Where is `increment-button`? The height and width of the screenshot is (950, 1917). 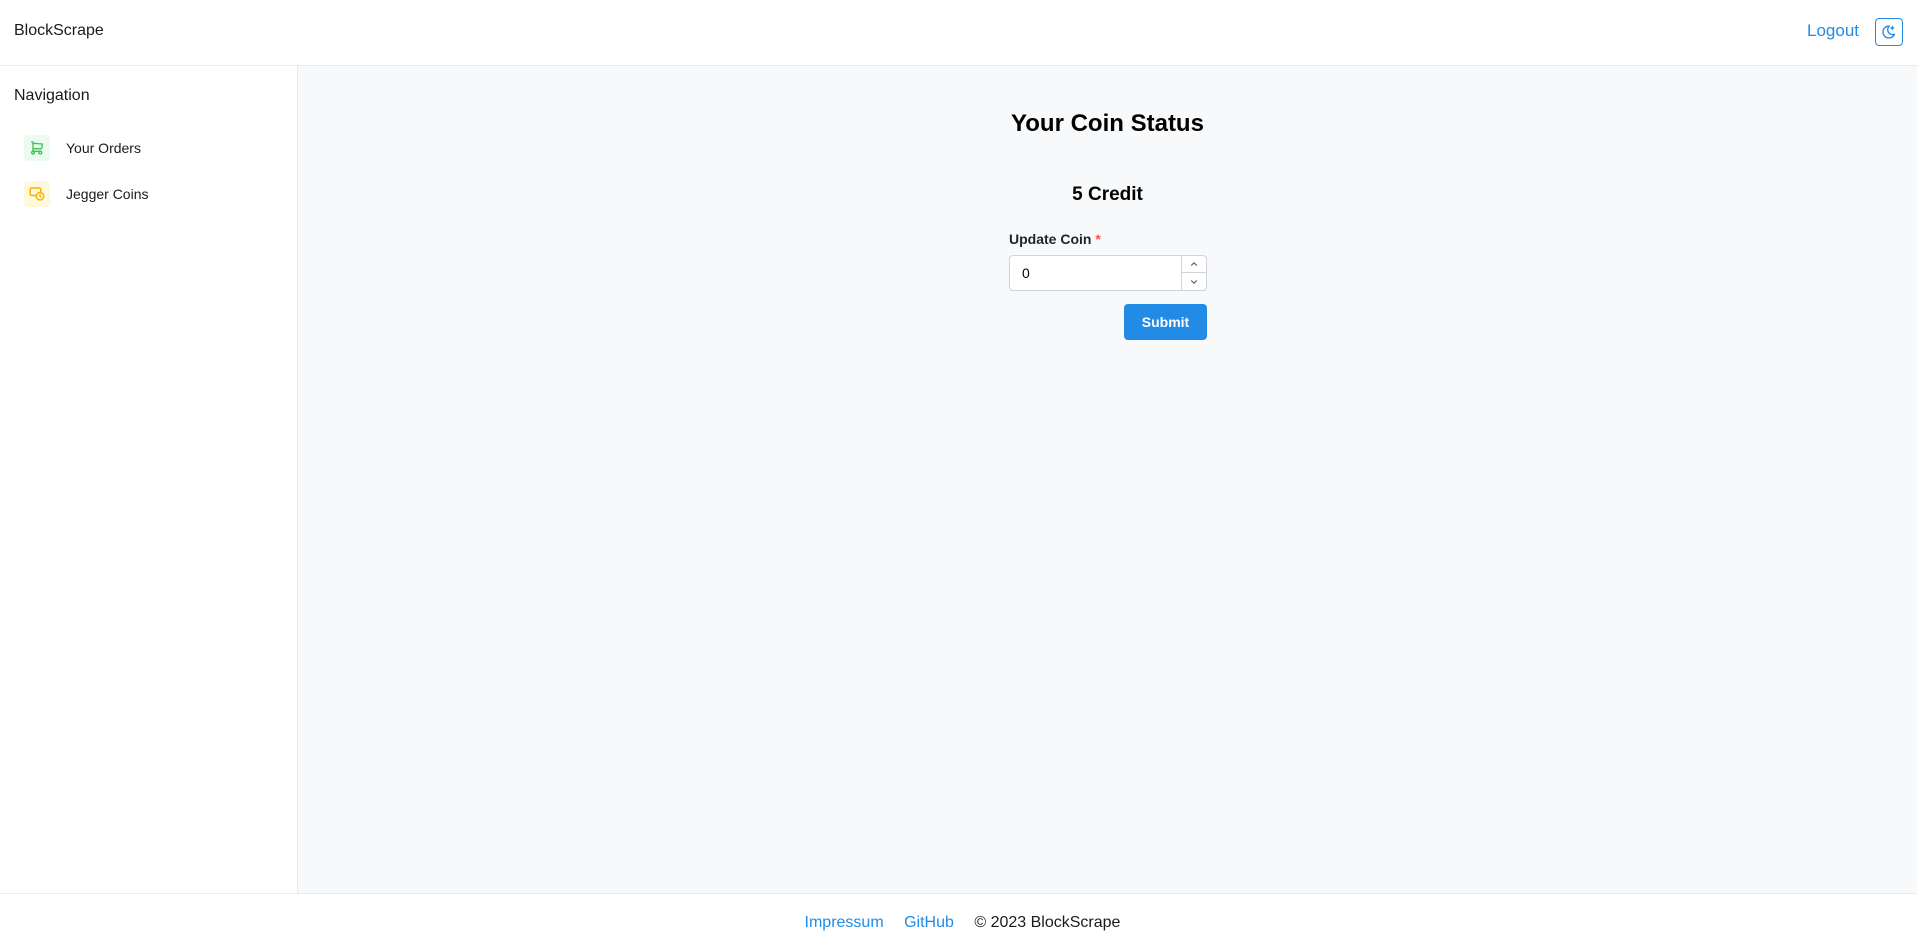
increment-button is located at coordinates (1194, 264).